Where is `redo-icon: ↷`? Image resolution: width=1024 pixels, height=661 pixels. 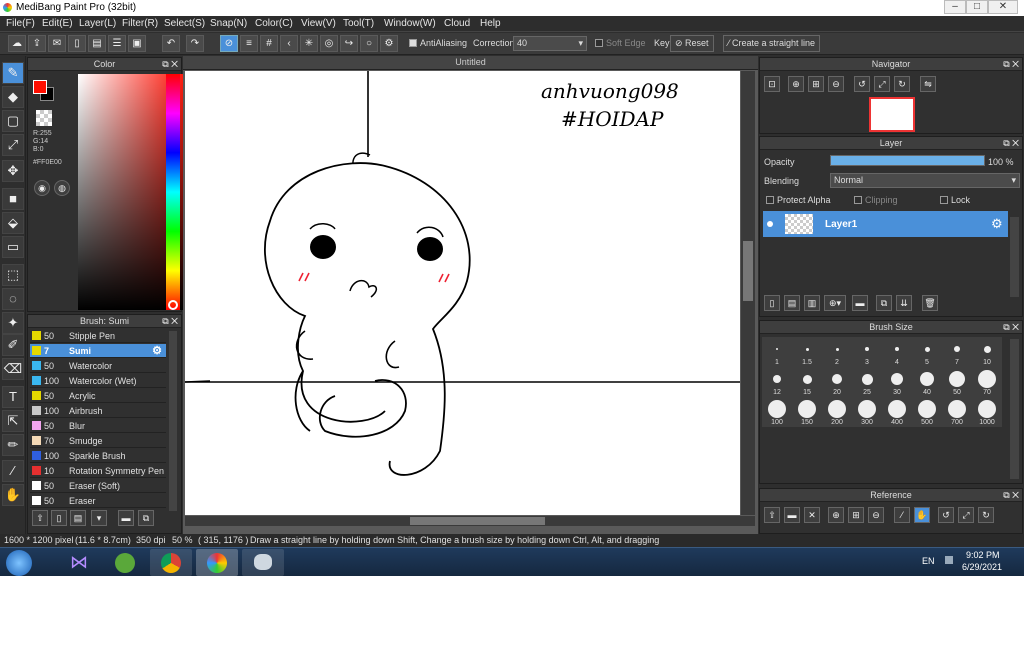 redo-icon: ↷ is located at coordinates (195, 43).